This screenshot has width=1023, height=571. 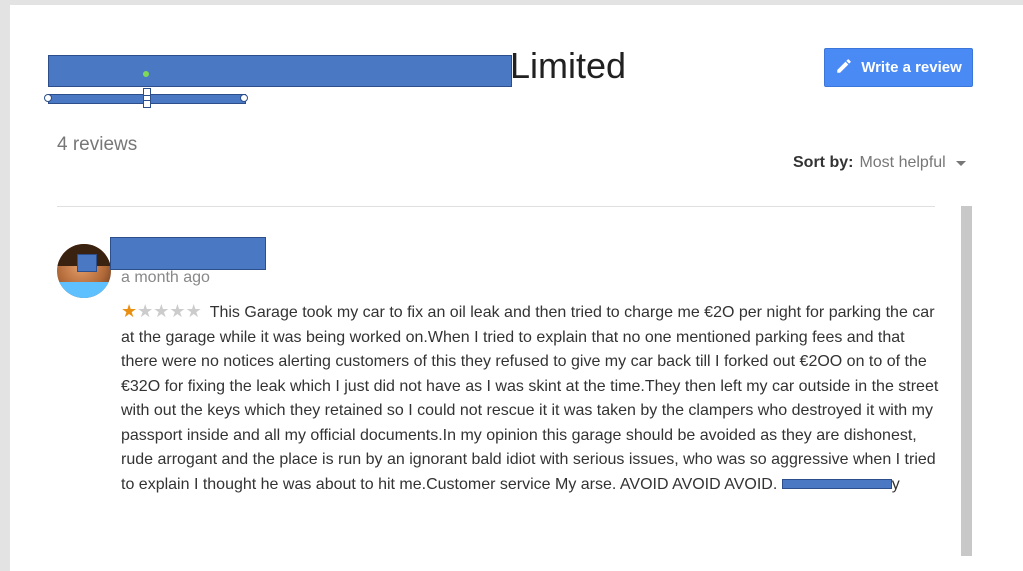 I want to click on review-date: a month ago, so click(x=165, y=277).